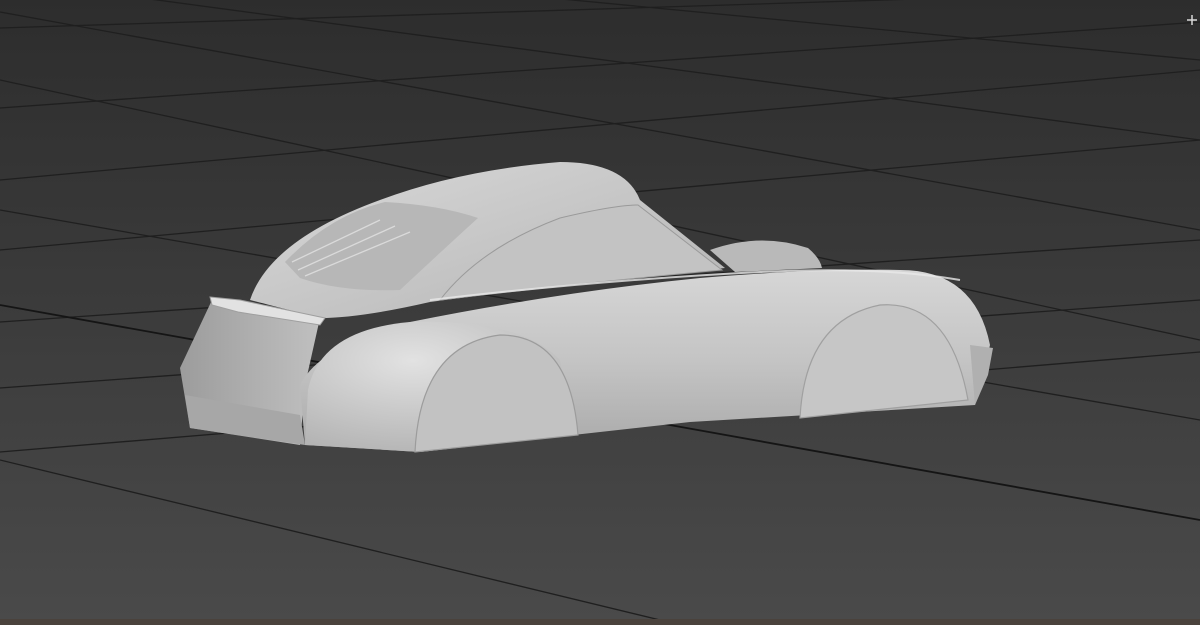 This screenshot has width=1200, height=625. I want to click on plus-marker-icon, so click(1192, 20).